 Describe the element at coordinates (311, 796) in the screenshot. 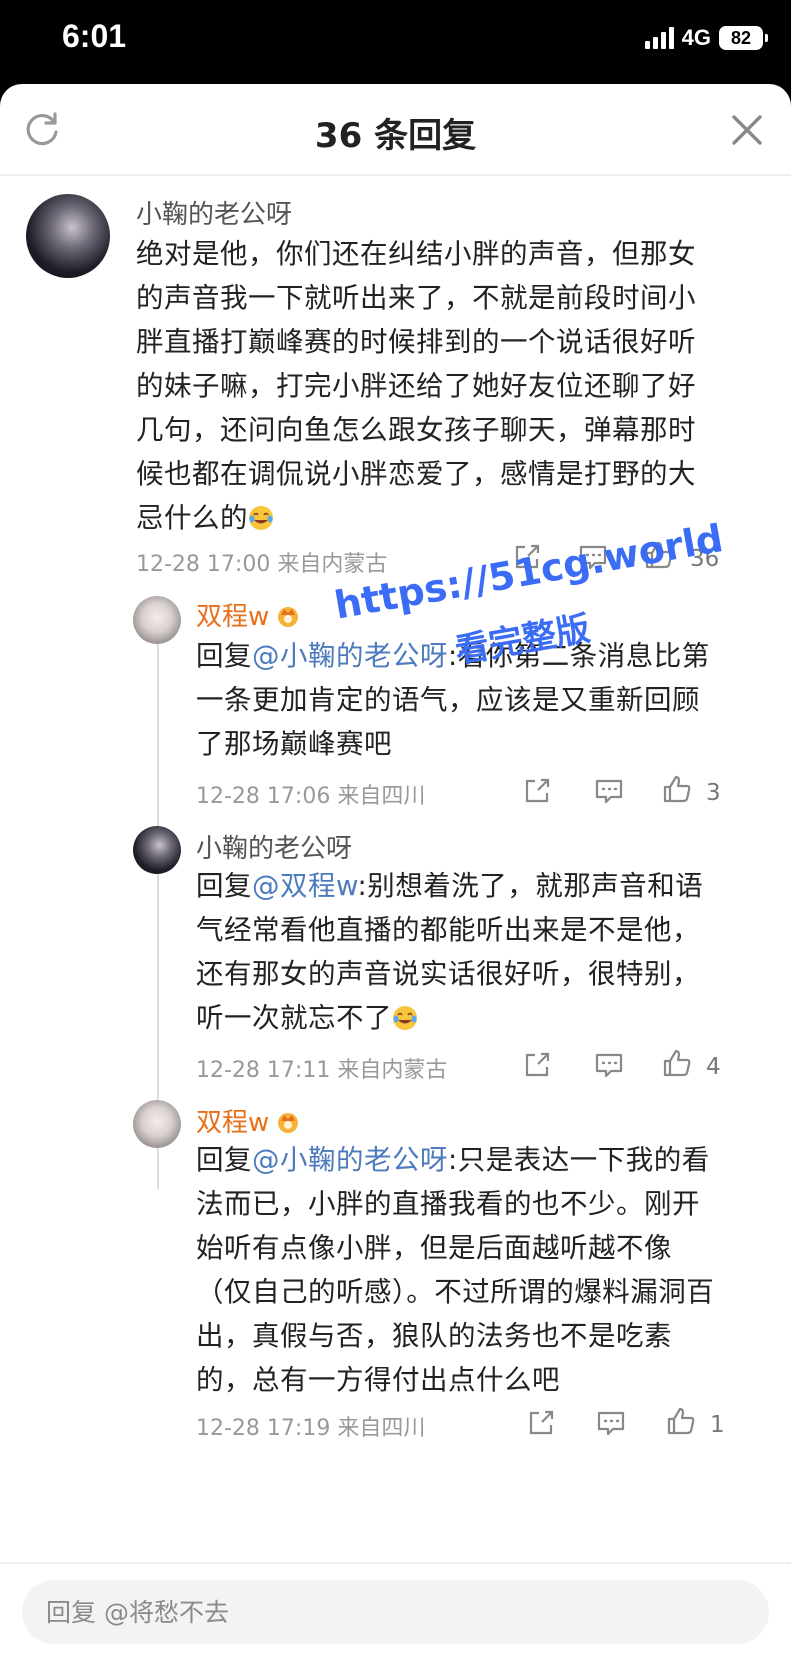

I see `reply-meta: 12-28 17:06 来自四川` at that location.